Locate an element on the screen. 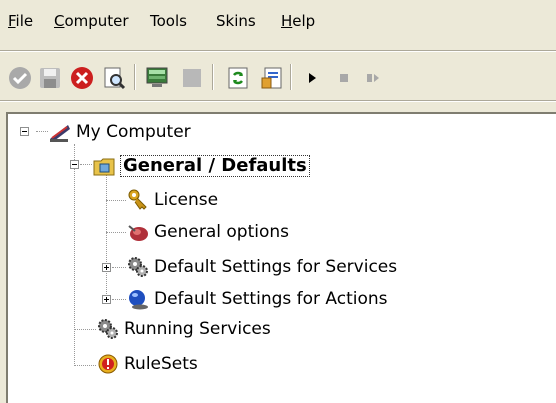  blank-square-icon is located at coordinates (192, 78).